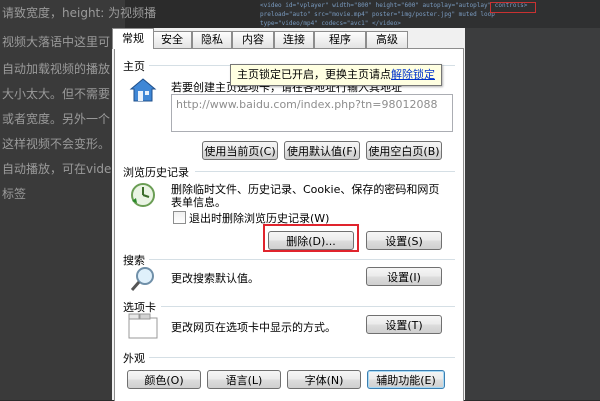 The image size is (600, 401). Describe the element at coordinates (14, 194) in the screenshot. I see `bg-text-line: 标签` at that location.